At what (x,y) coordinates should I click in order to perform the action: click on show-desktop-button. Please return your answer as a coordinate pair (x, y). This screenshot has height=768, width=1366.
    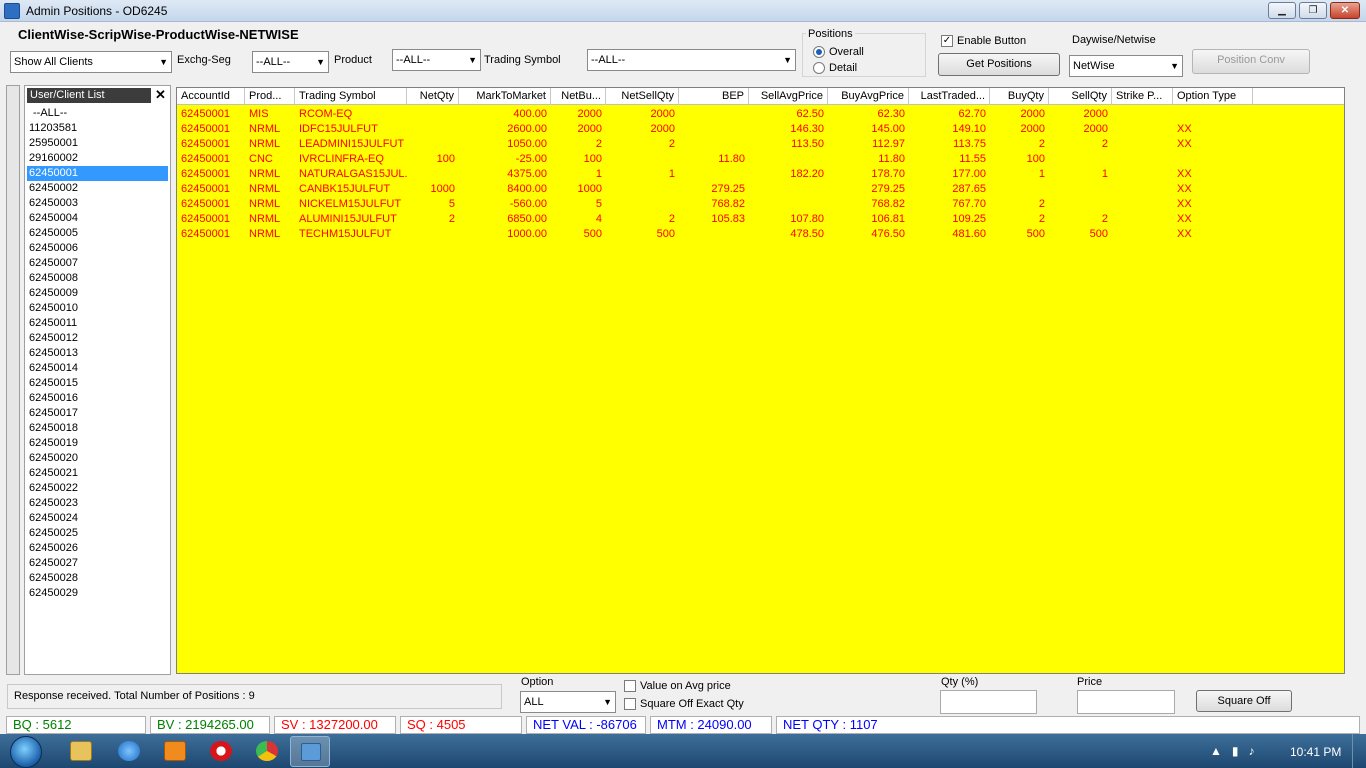
    Looking at the image, I should click on (1359, 751).